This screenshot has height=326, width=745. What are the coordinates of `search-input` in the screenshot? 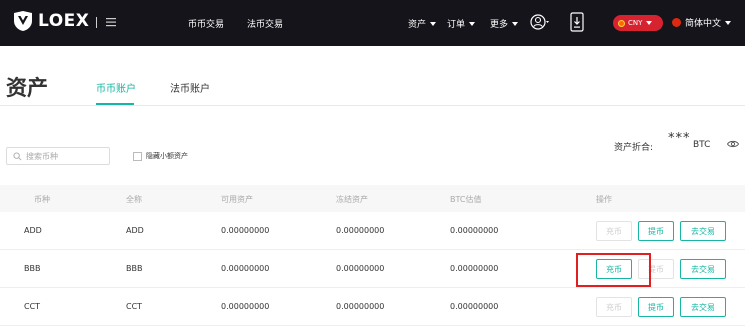 It's located at (66, 156).